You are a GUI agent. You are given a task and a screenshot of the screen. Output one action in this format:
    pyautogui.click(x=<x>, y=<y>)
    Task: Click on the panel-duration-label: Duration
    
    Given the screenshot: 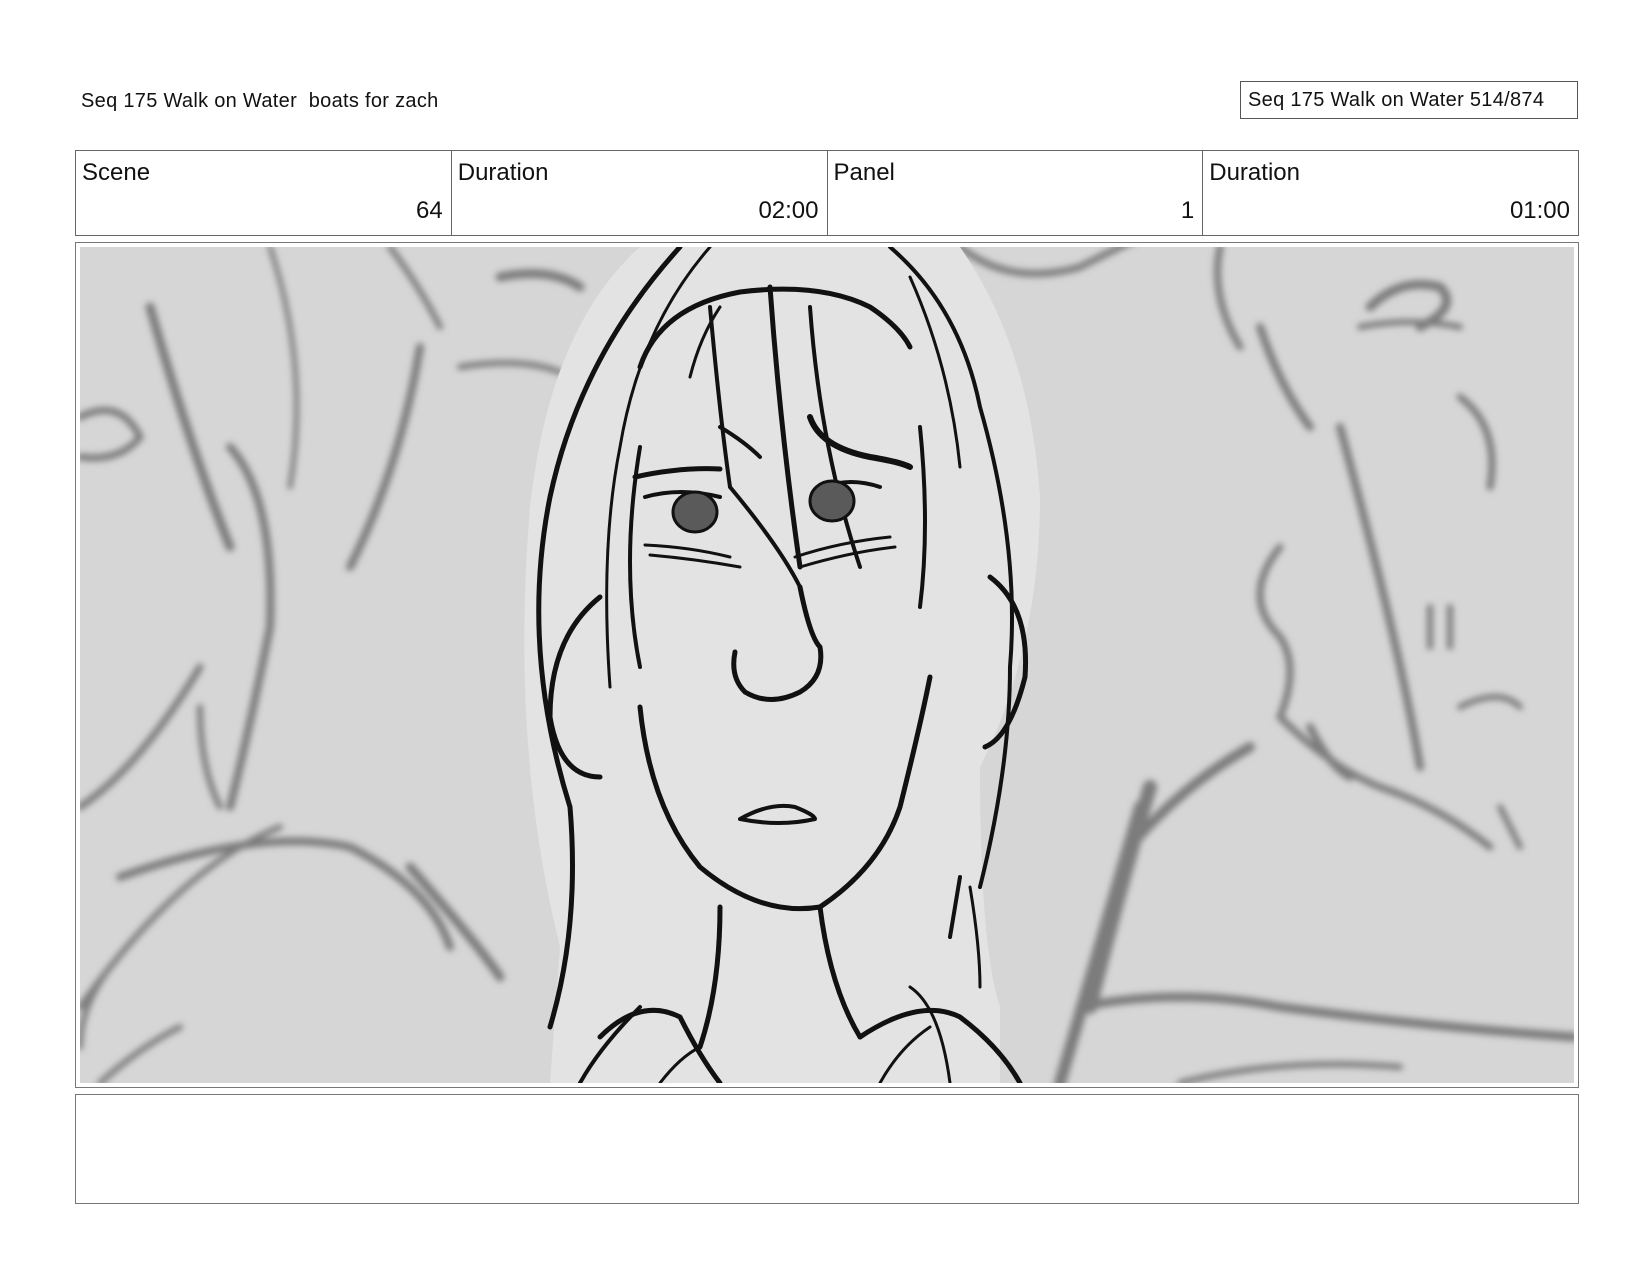 What is the action you would take?
    pyautogui.click(x=1254, y=172)
    